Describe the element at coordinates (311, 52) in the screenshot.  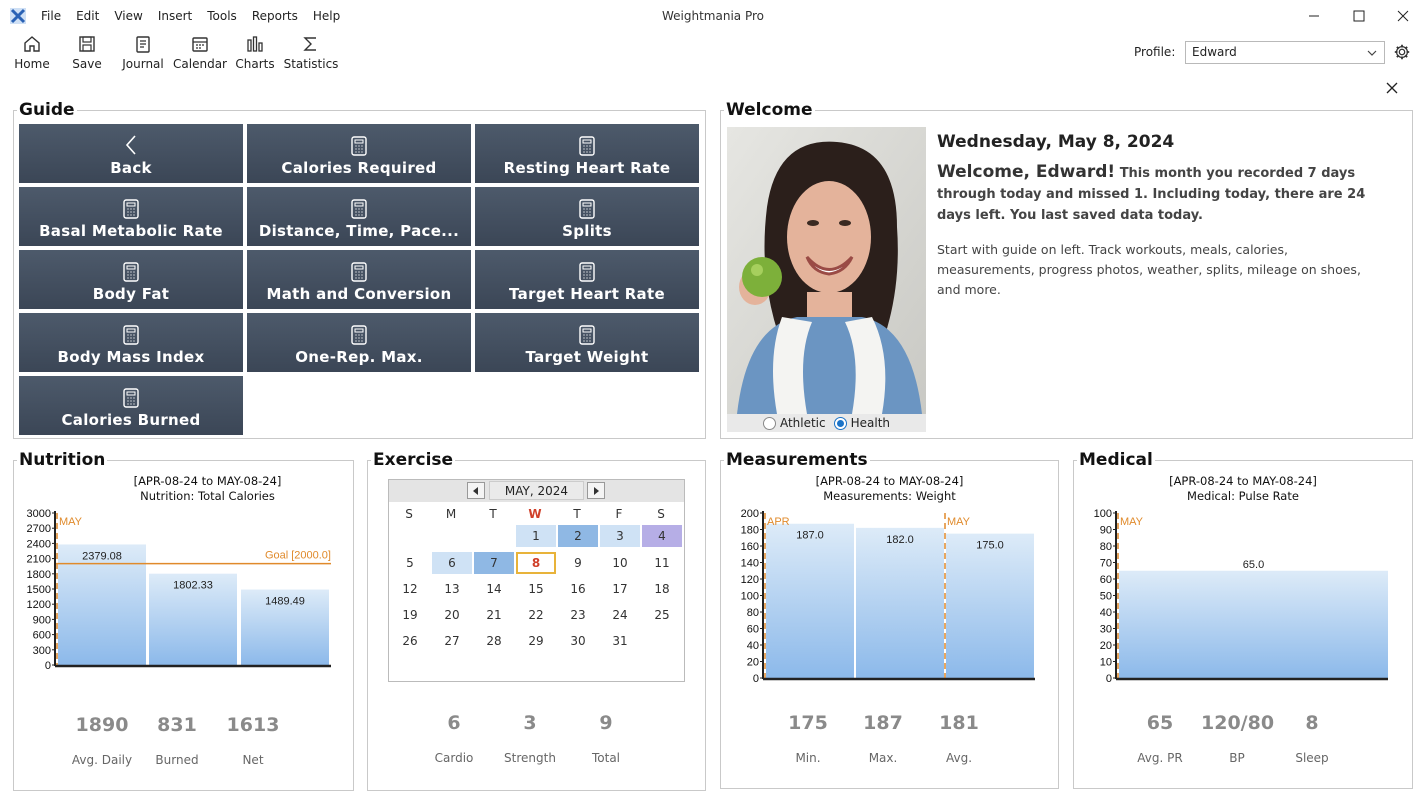
I see `toolbar-statistics-button: Statistics` at that location.